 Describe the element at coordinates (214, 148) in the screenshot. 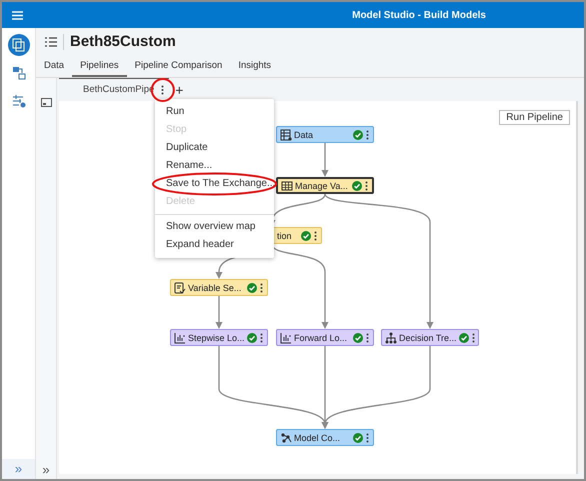

I see `menu-item: Duplicate` at that location.